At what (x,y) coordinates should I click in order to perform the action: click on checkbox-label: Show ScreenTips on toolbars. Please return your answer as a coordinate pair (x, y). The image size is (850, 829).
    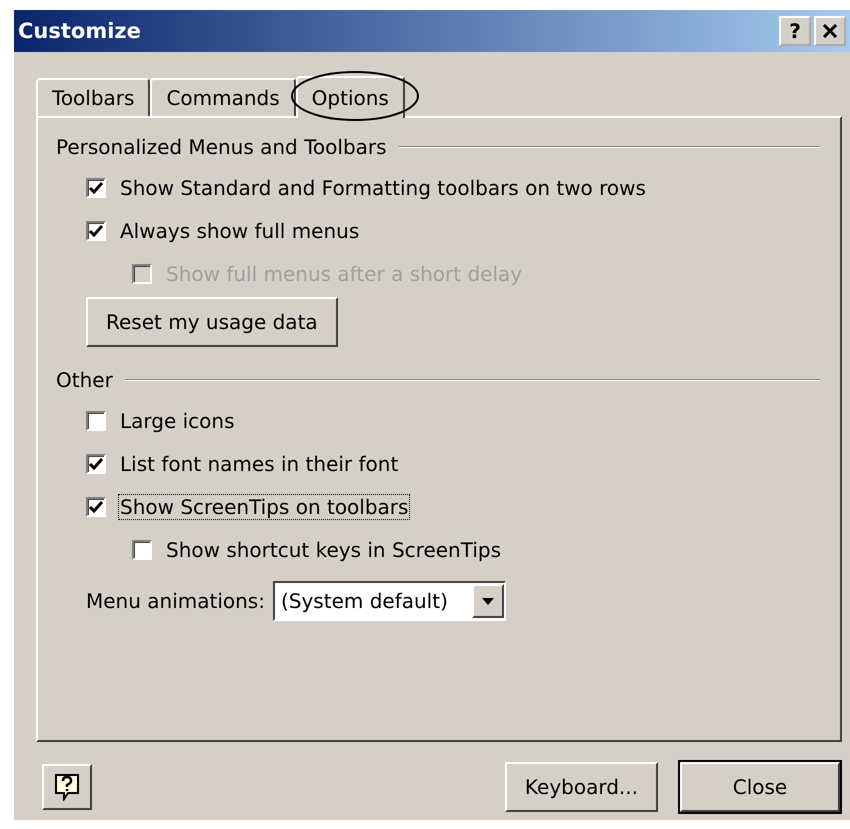
    Looking at the image, I should click on (264, 507).